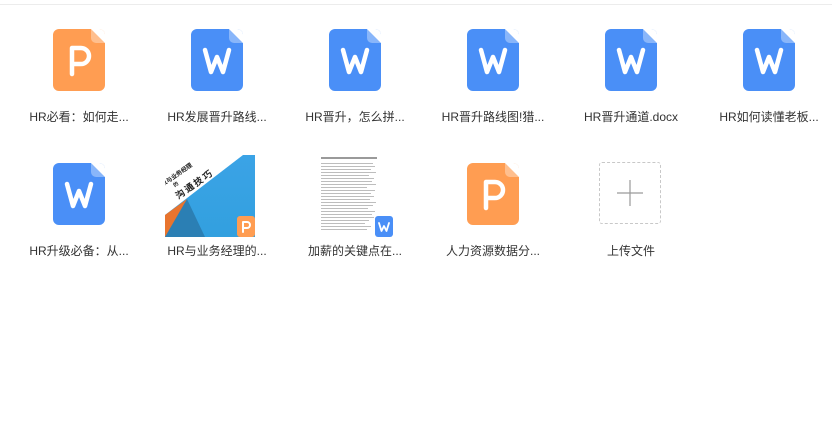 The image size is (832, 438). What do you see at coordinates (246, 226) in the screenshot?
I see `ppt-badge-icon` at bounding box center [246, 226].